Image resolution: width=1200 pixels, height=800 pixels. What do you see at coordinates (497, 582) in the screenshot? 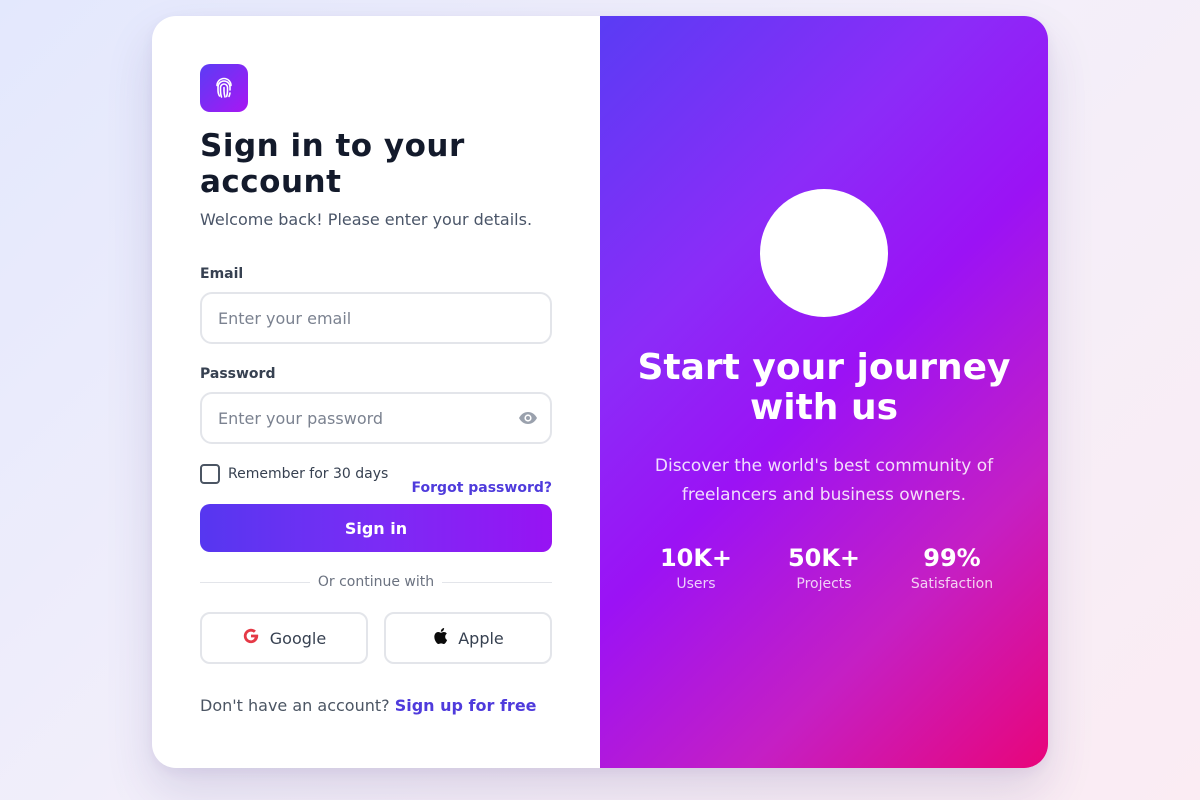
I see `divider-line-right` at bounding box center [497, 582].